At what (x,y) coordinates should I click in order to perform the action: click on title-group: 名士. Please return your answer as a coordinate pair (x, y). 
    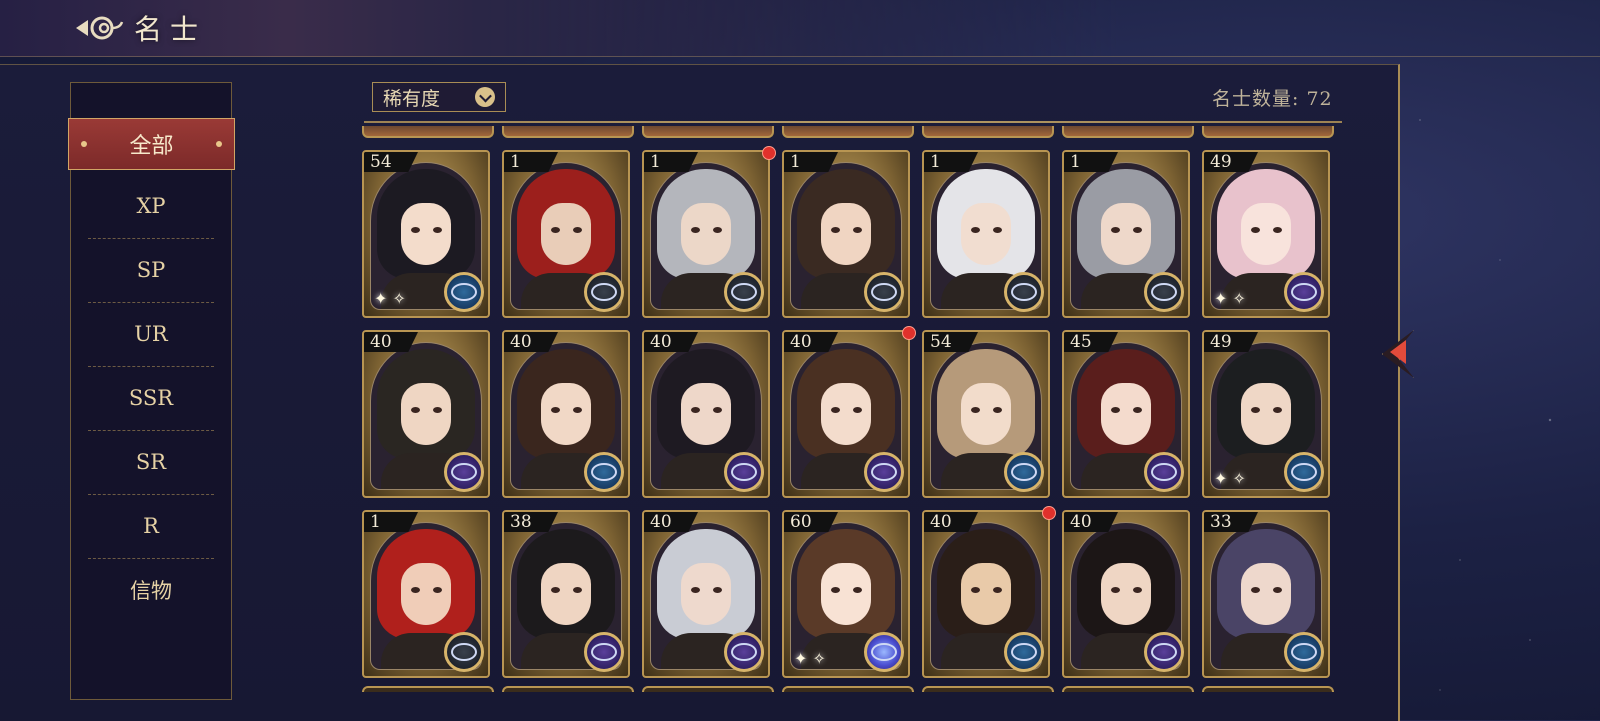
    Looking at the image, I should click on (139, 28).